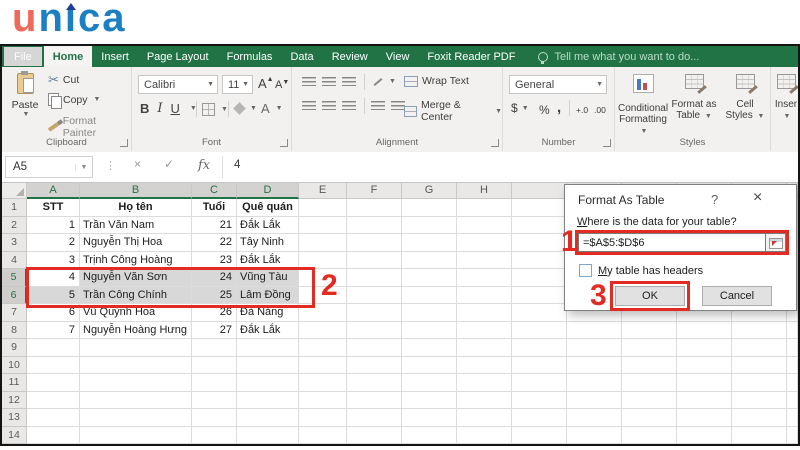  What do you see at coordinates (323, 400) in the screenshot?
I see `cell-E12` at bounding box center [323, 400].